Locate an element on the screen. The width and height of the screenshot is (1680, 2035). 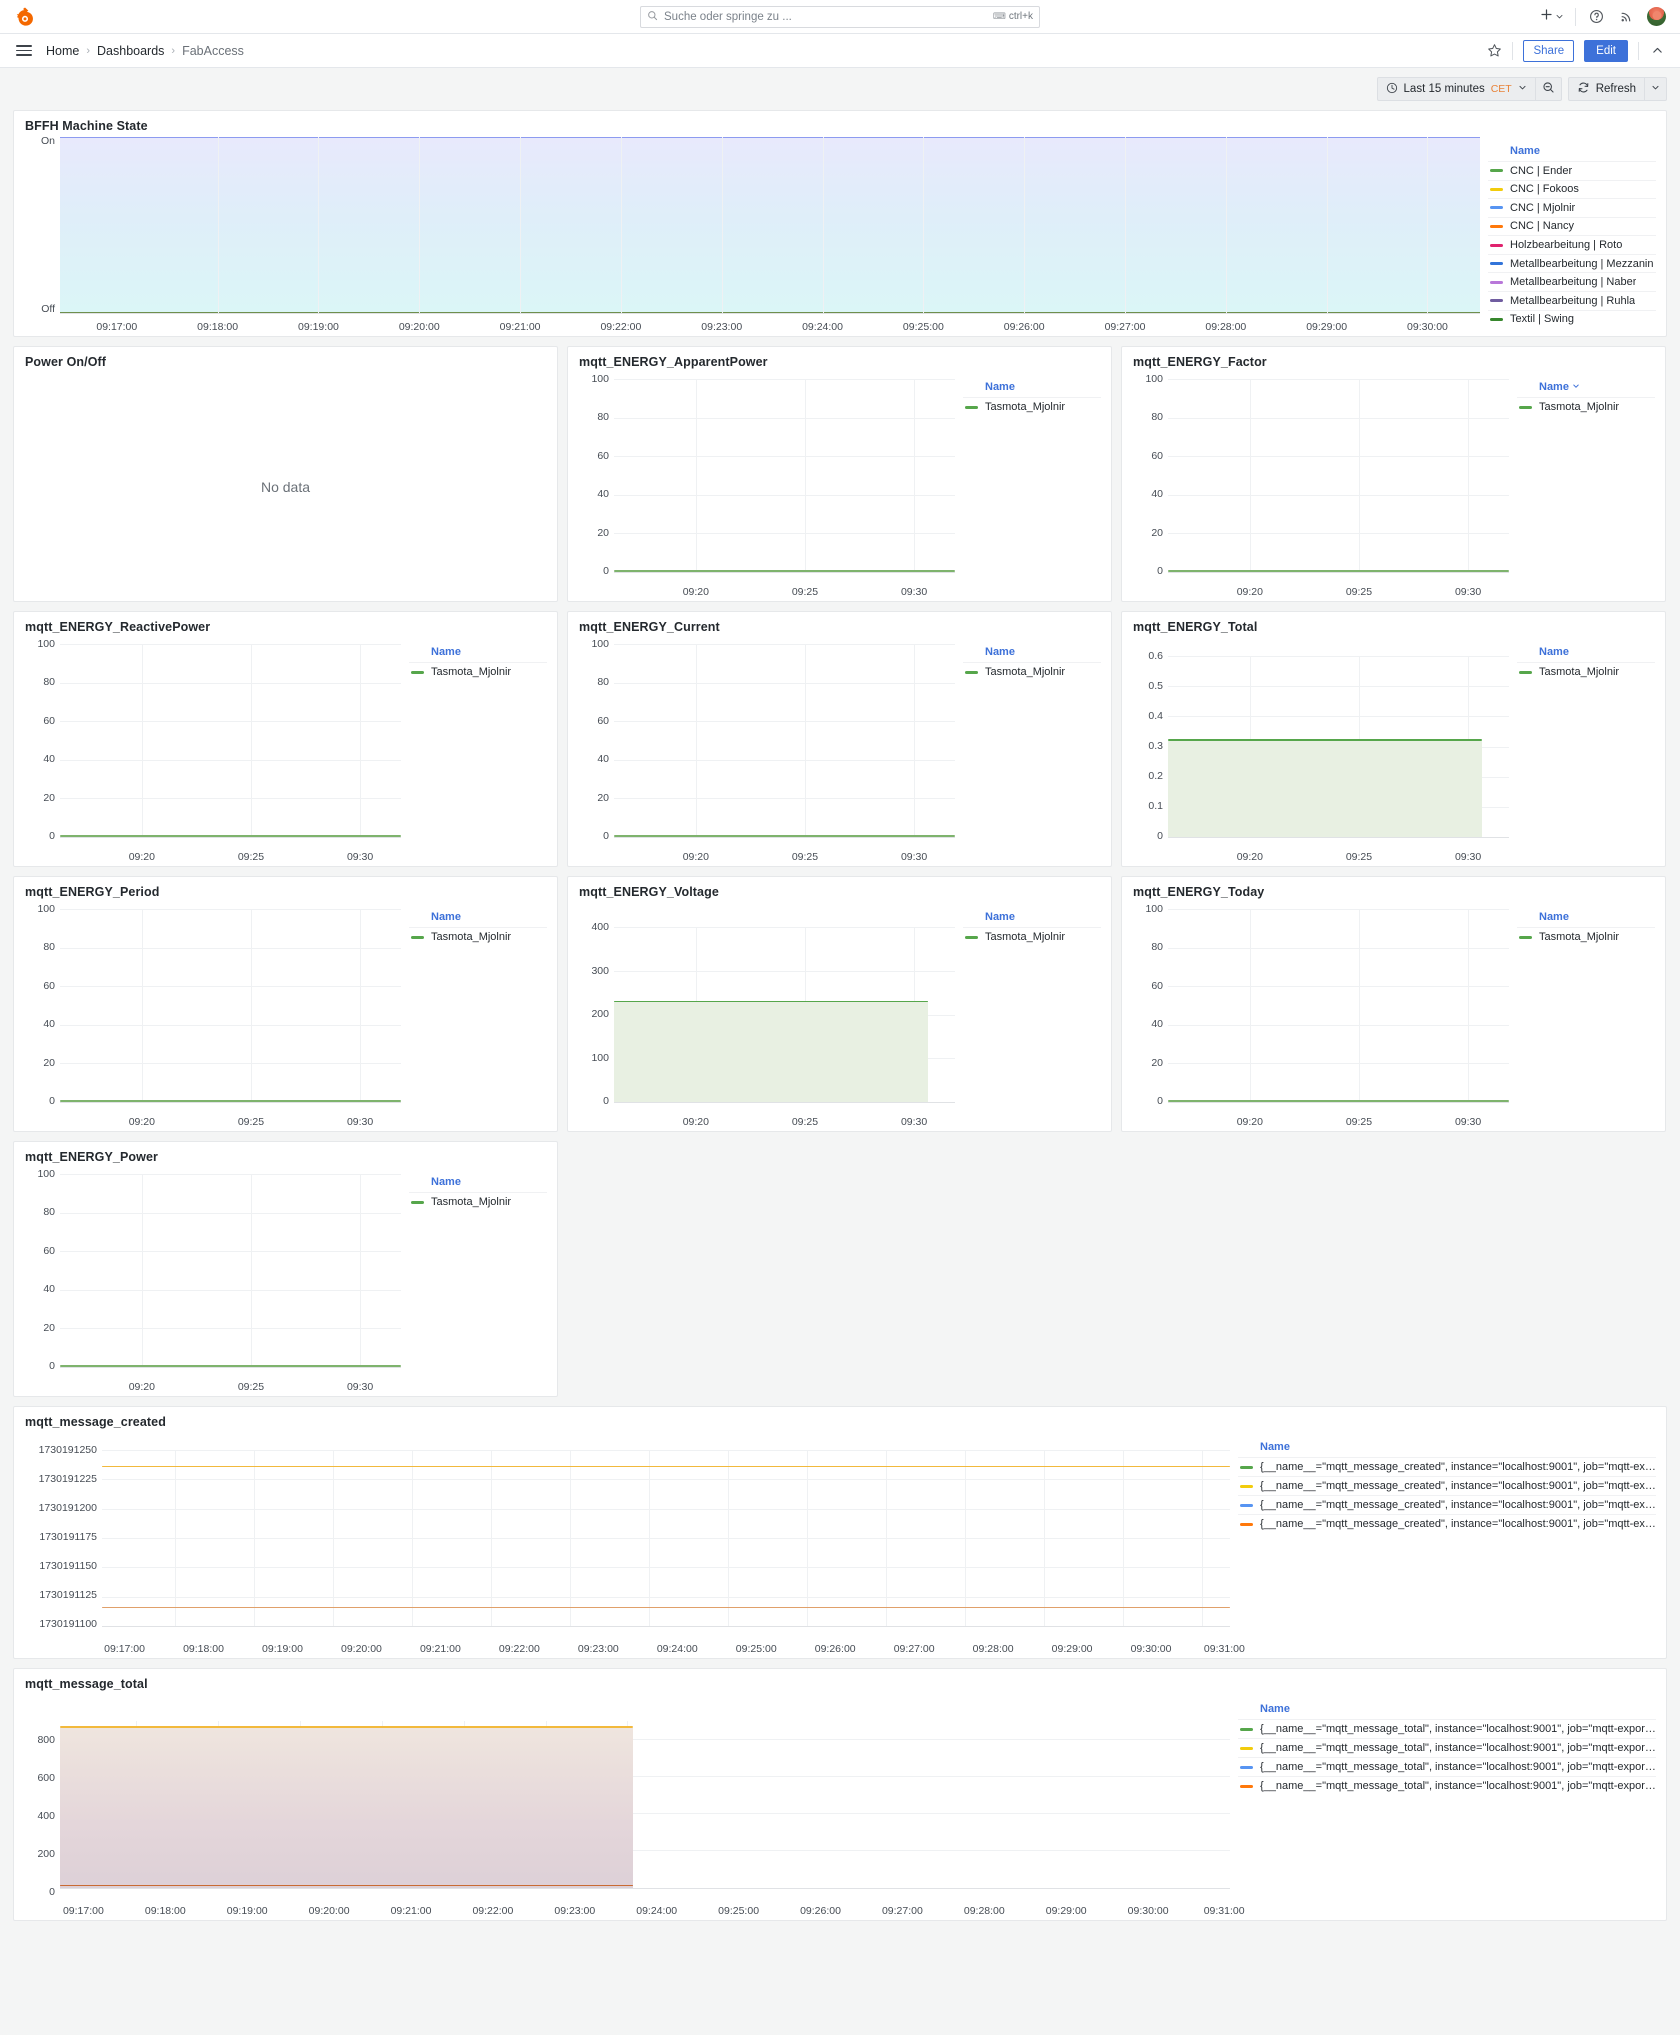
legend-item: CNC | Fokoos is located at coordinates (1572, 189).